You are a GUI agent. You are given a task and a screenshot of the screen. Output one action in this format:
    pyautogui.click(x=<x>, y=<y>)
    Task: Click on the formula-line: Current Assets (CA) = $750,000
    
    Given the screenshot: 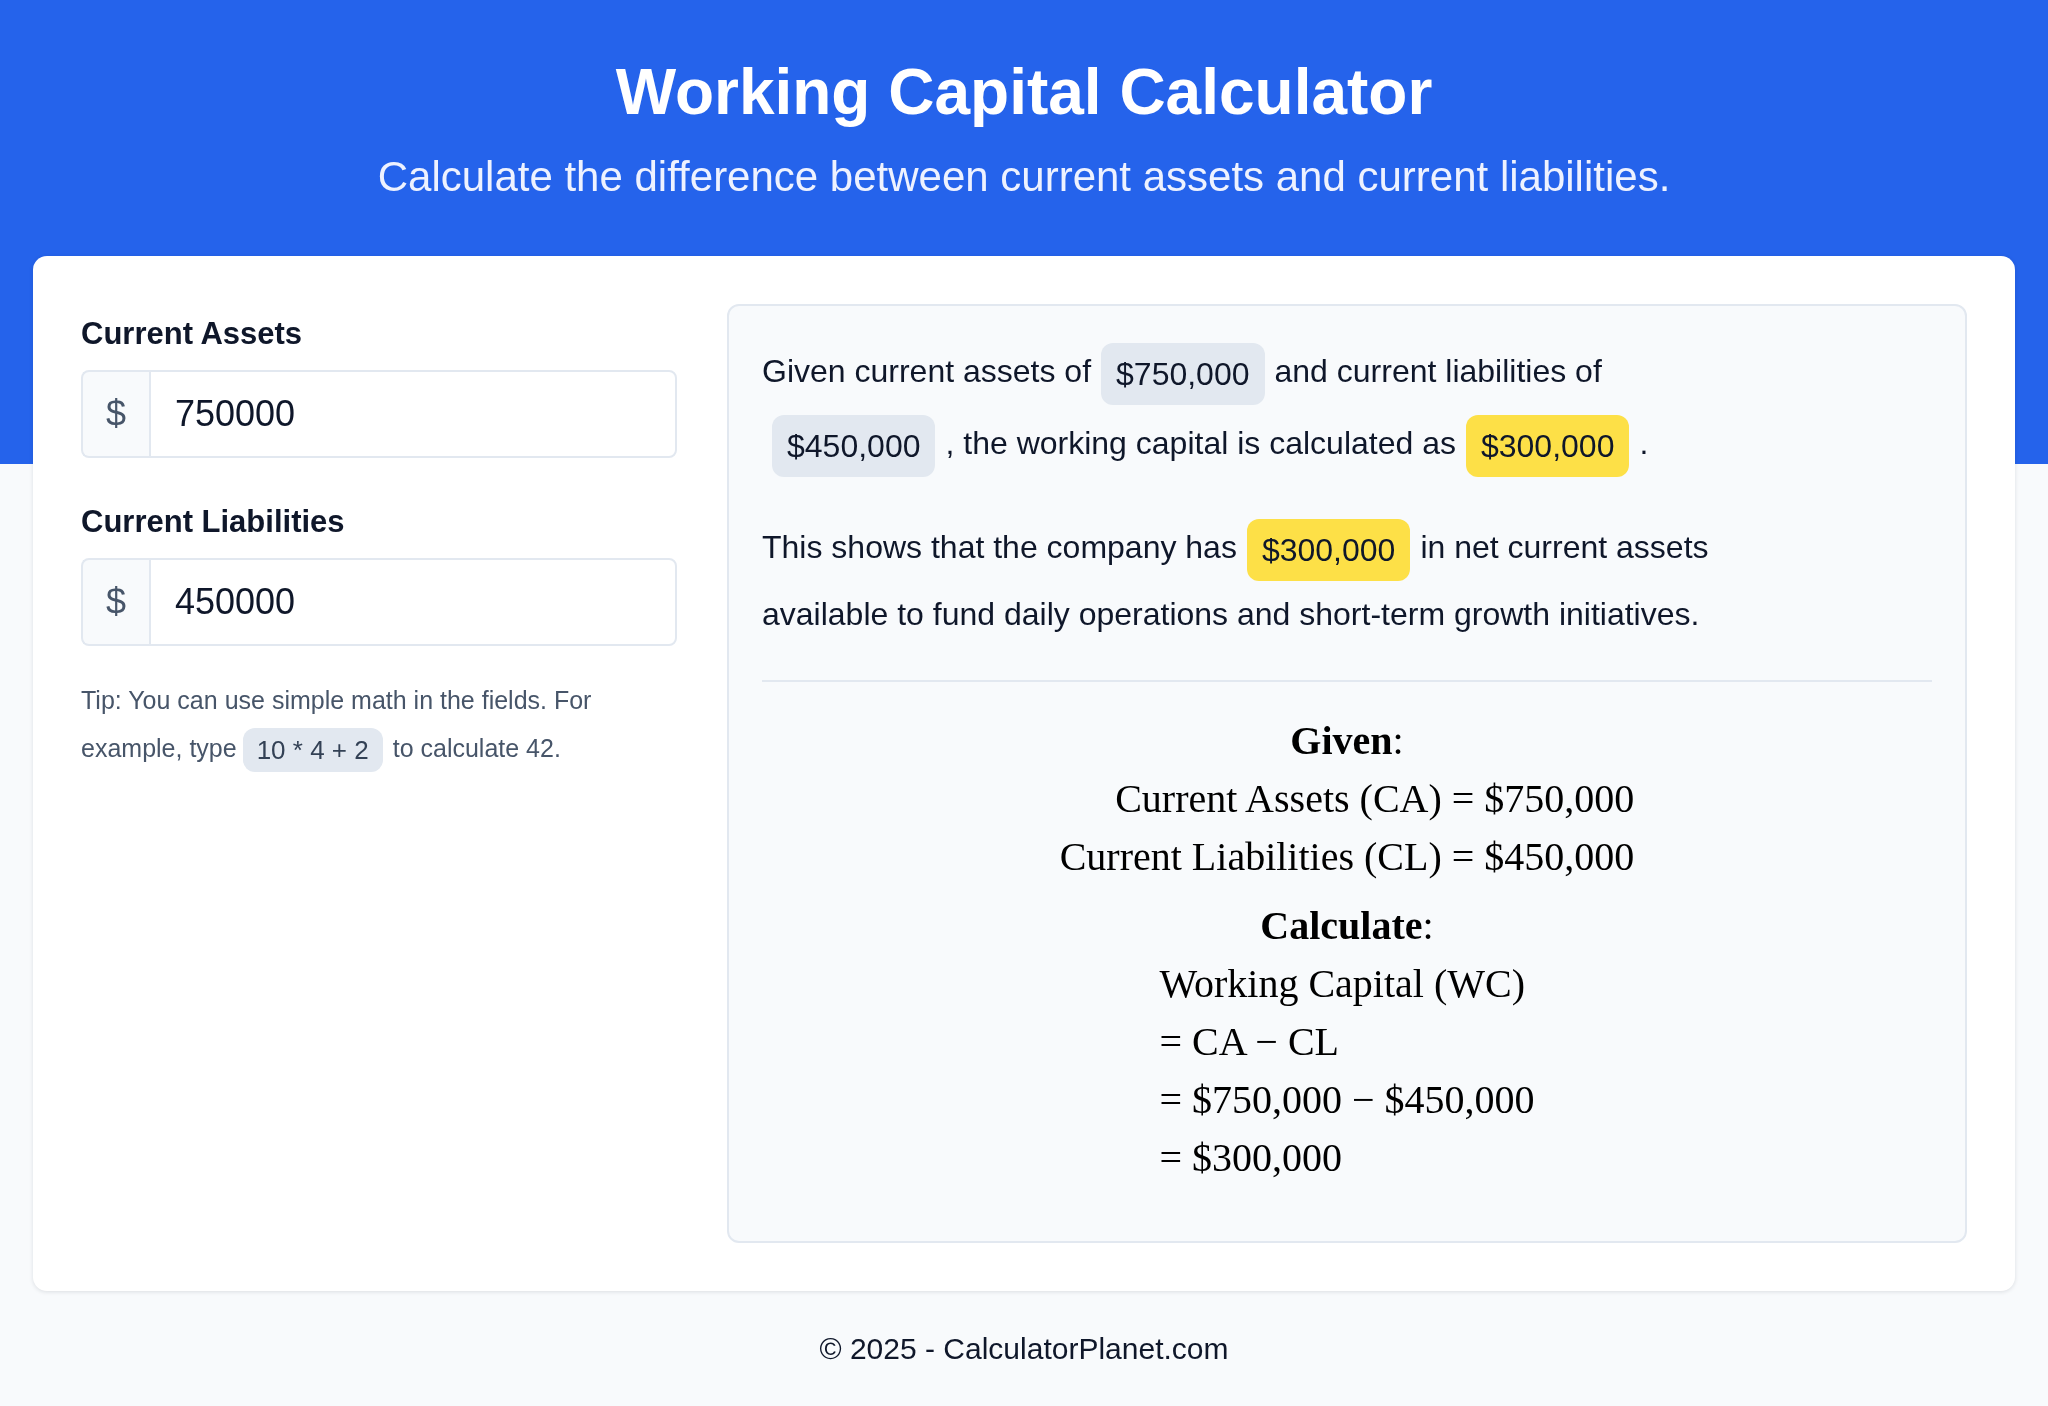 What is the action you would take?
    pyautogui.click(x=1375, y=799)
    